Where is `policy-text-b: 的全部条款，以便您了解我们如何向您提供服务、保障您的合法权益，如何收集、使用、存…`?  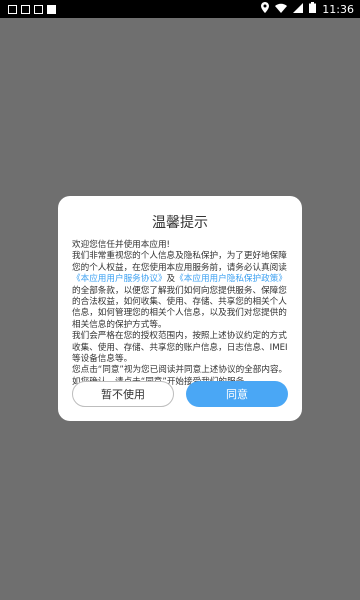 policy-text-b: 的全部条款，以便您了解我们如何向您提供服务、保障您的合法权益，如何收集、使用、存… is located at coordinates (179, 307).